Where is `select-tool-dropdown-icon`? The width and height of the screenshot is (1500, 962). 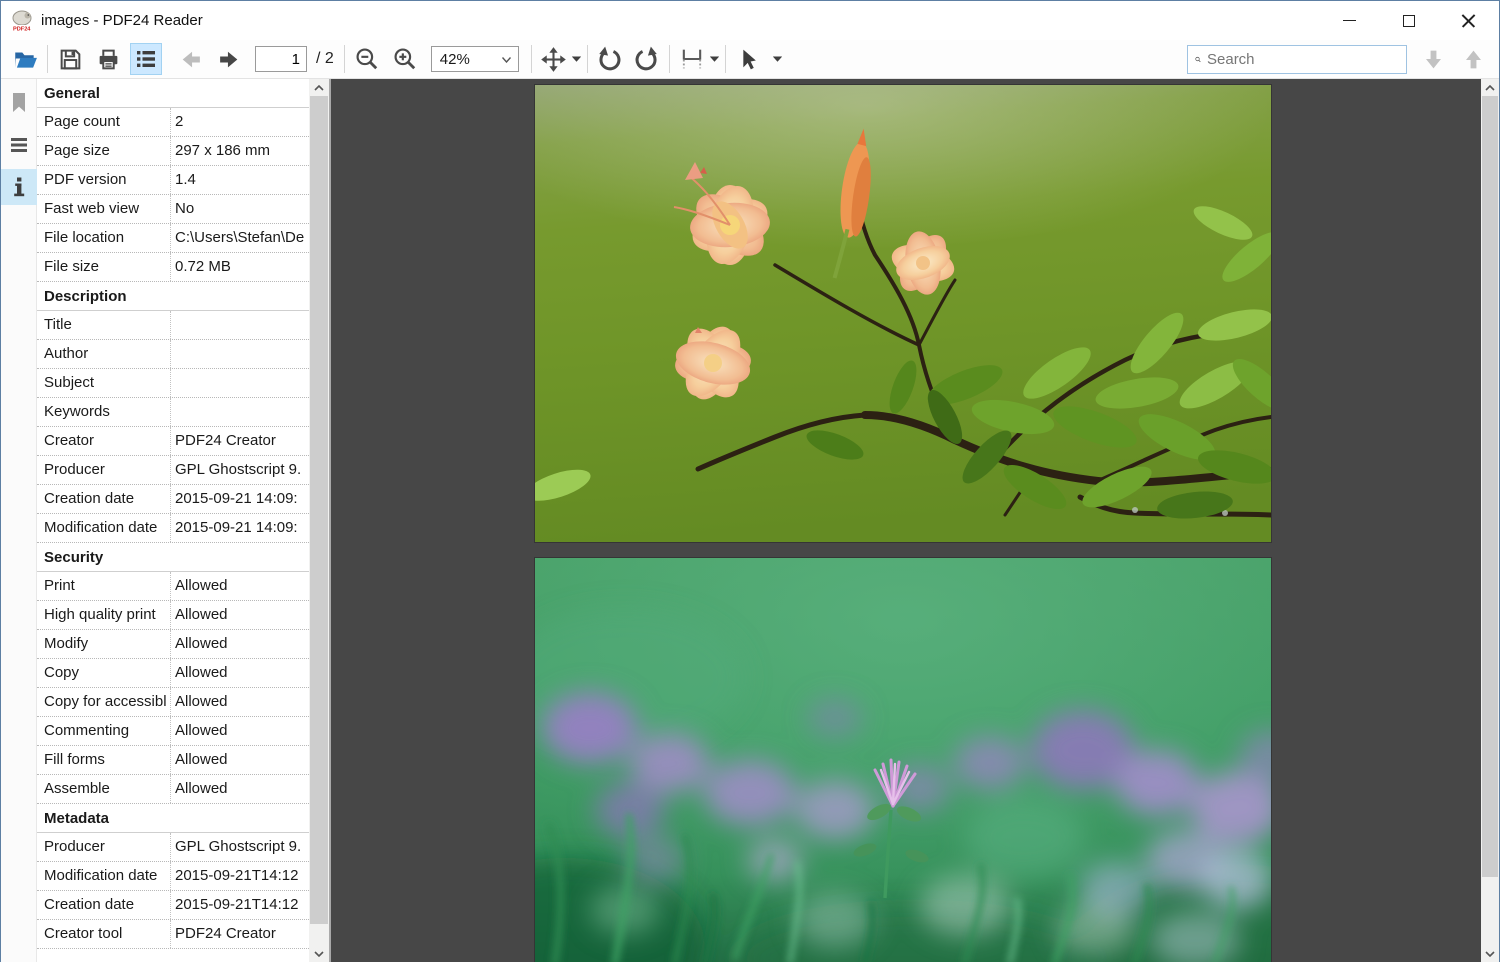
select-tool-dropdown-icon is located at coordinates (777, 59).